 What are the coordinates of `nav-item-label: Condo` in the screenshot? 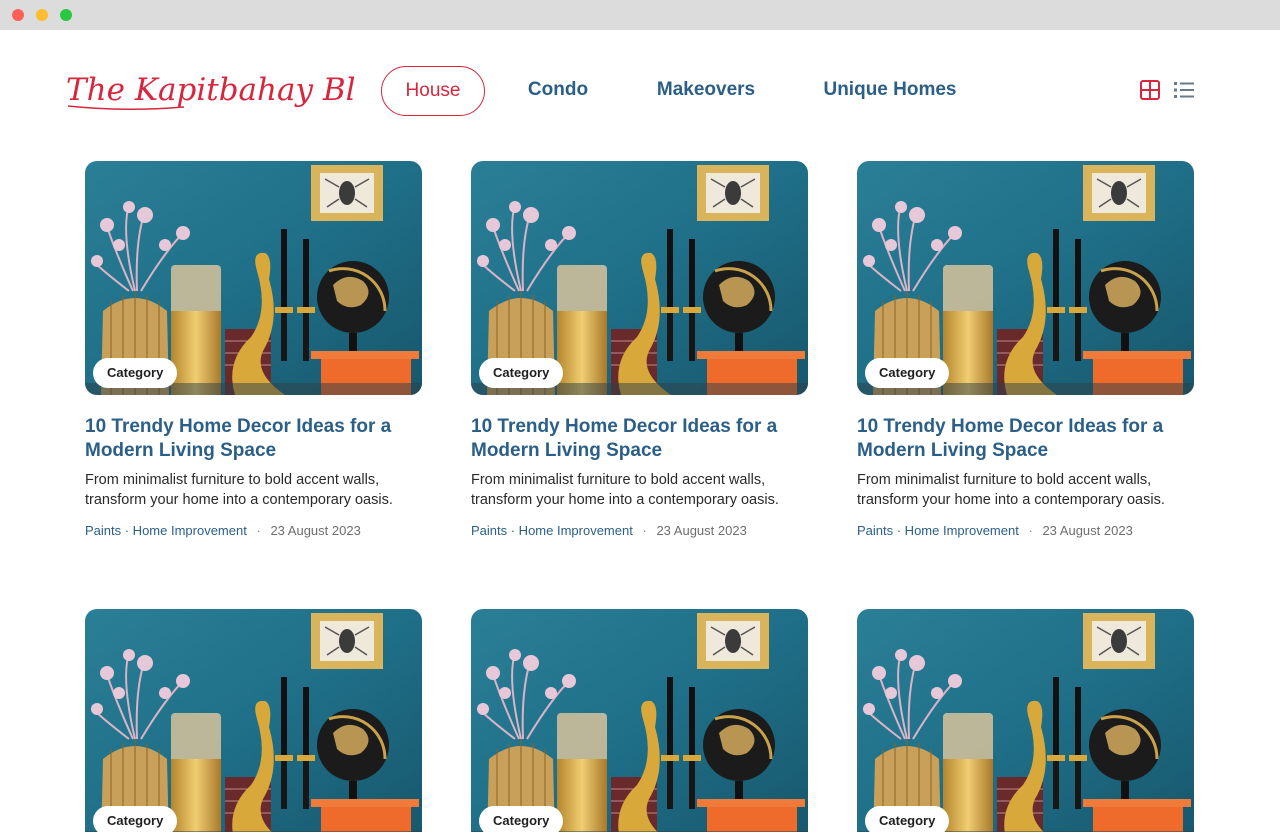 It's located at (558, 89).